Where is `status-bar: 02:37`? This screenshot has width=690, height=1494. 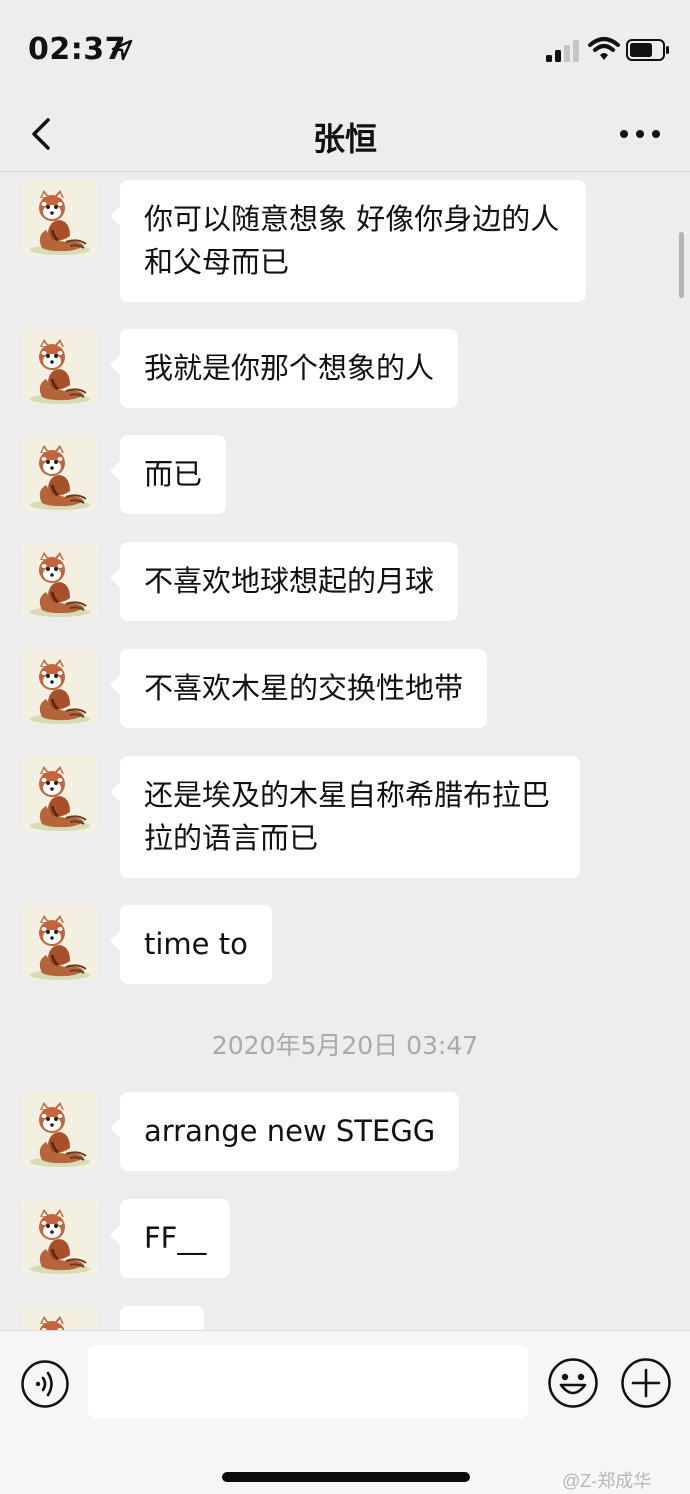
status-bar: 02:37 is located at coordinates (345, 50).